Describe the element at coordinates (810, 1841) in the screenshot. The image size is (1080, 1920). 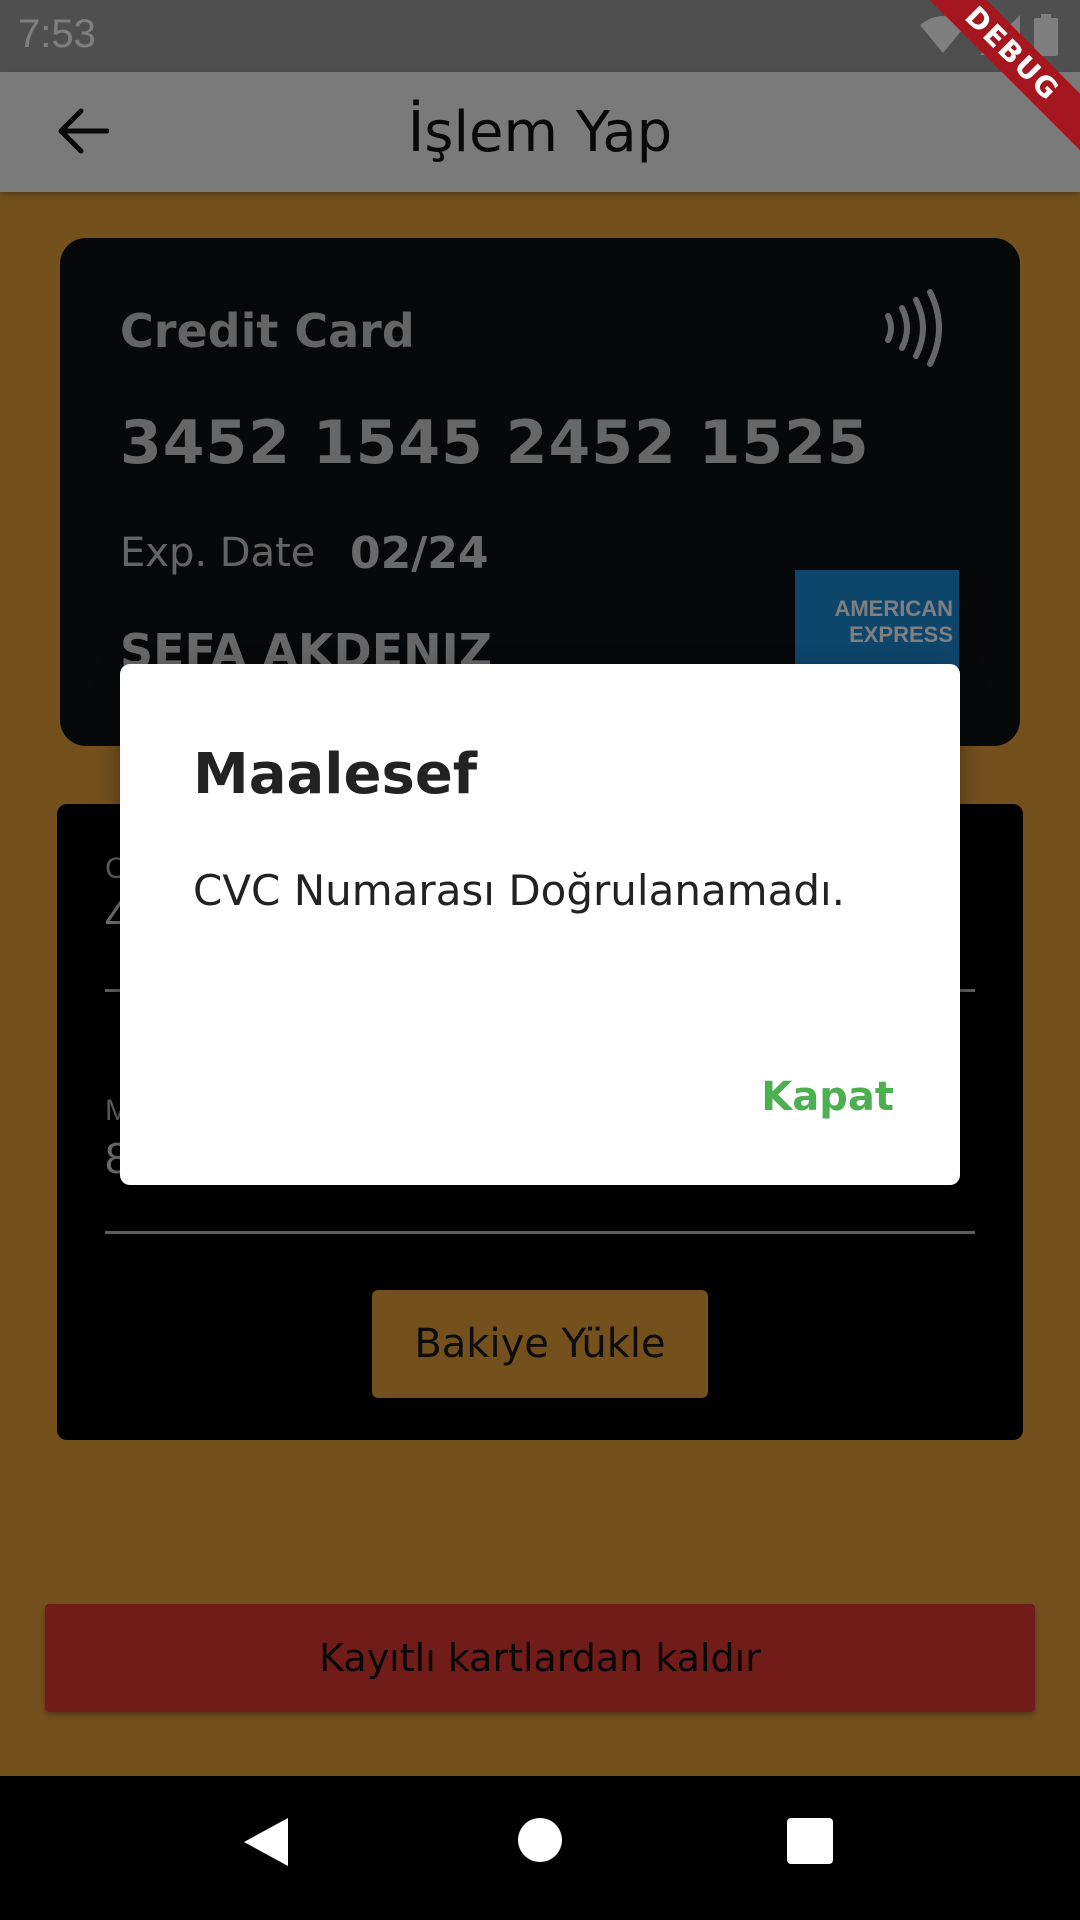
I see `nav-recents-icon` at that location.